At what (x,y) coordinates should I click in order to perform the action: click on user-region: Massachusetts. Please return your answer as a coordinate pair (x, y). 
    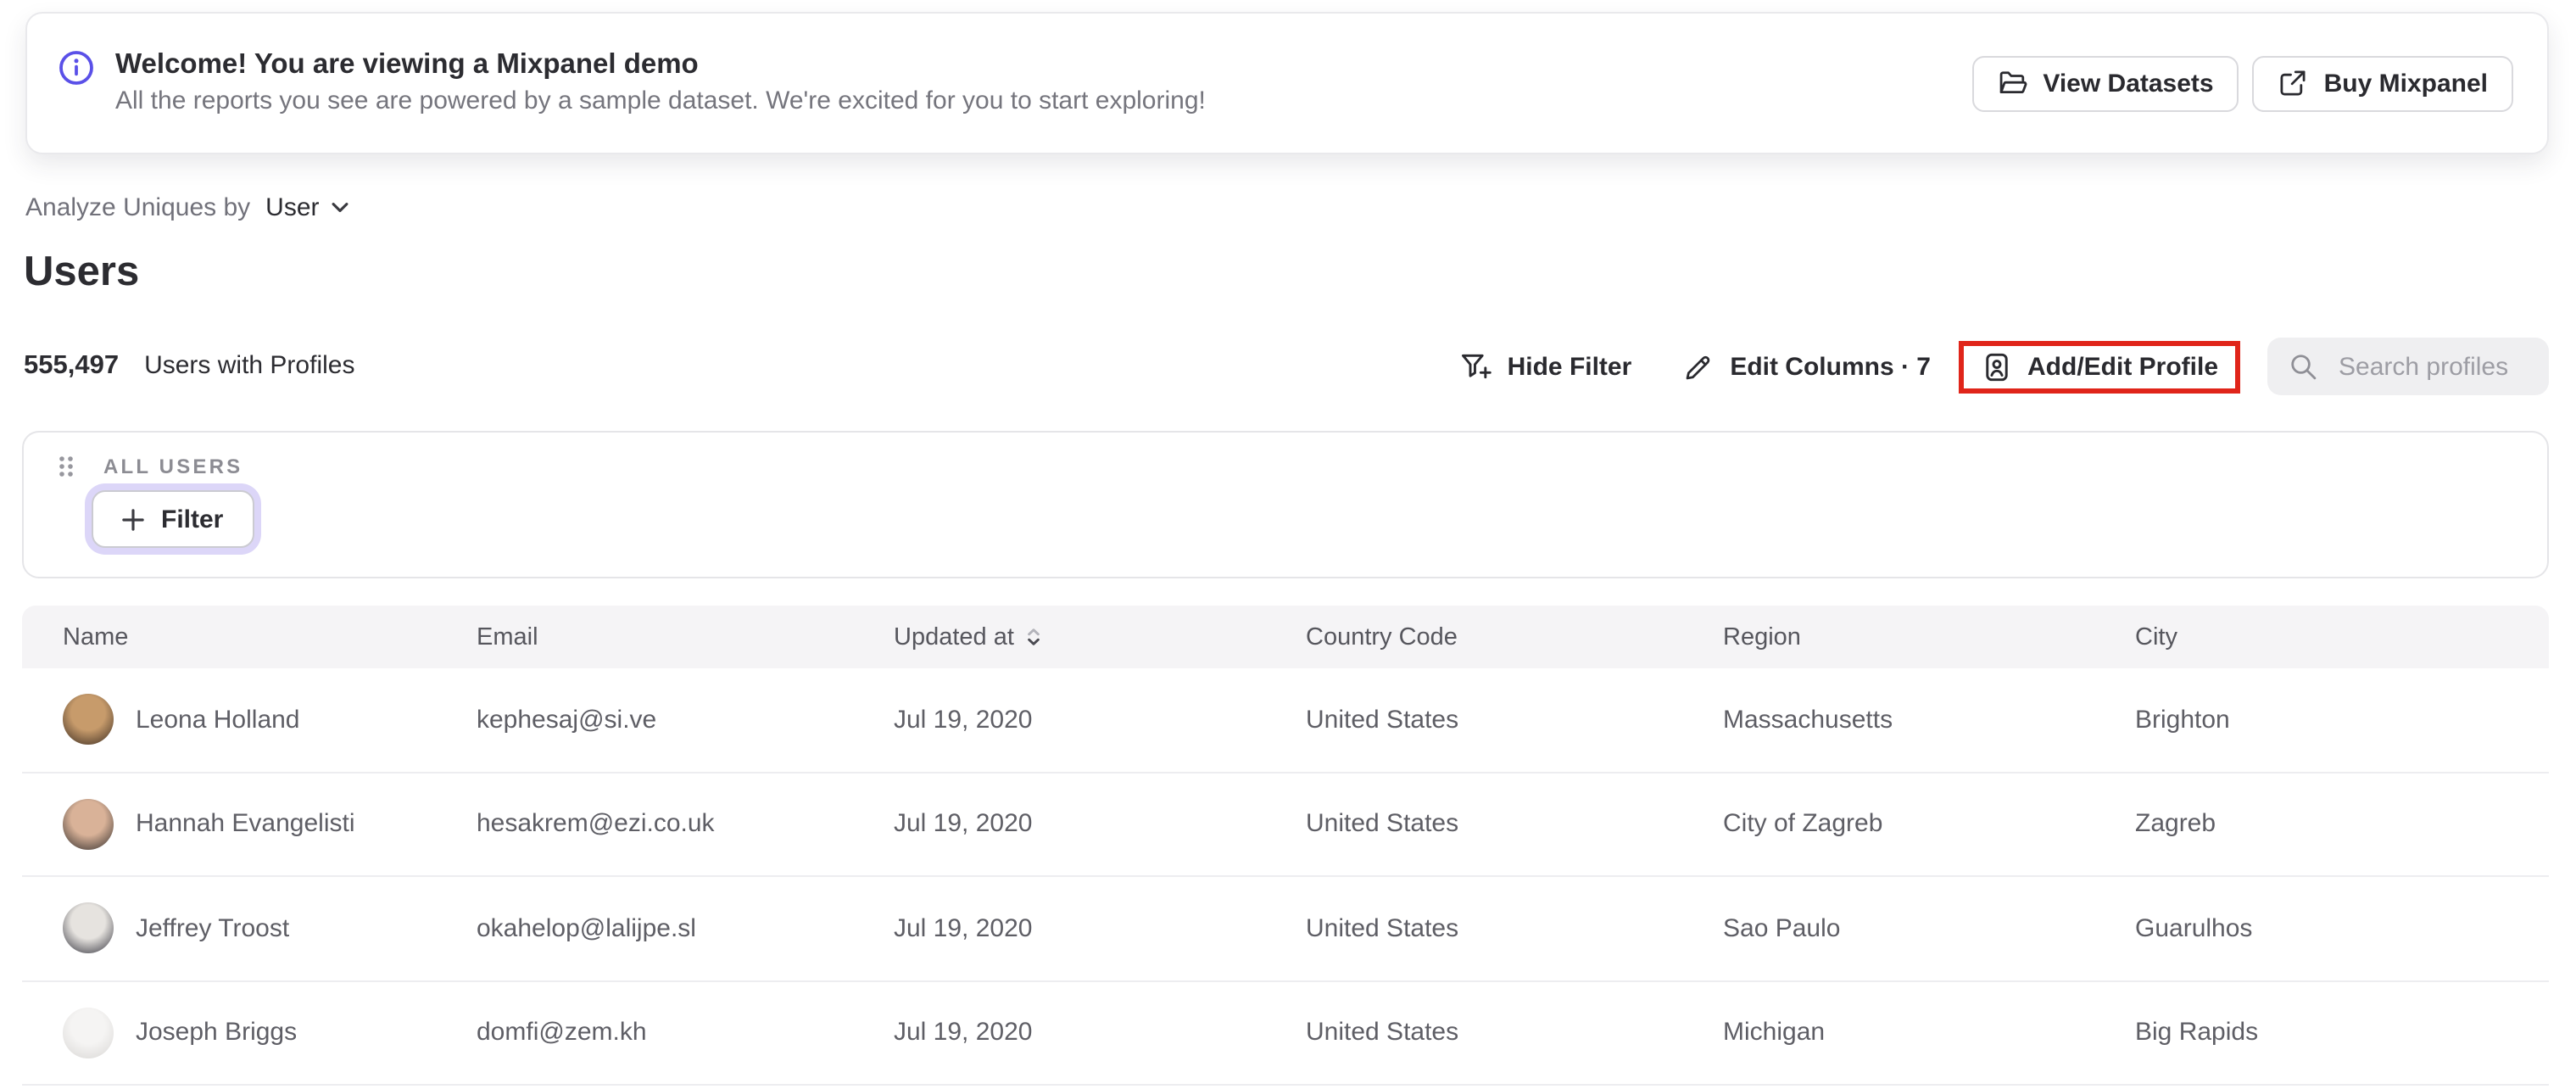
    Looking at the image, I should click on (1808, 719).